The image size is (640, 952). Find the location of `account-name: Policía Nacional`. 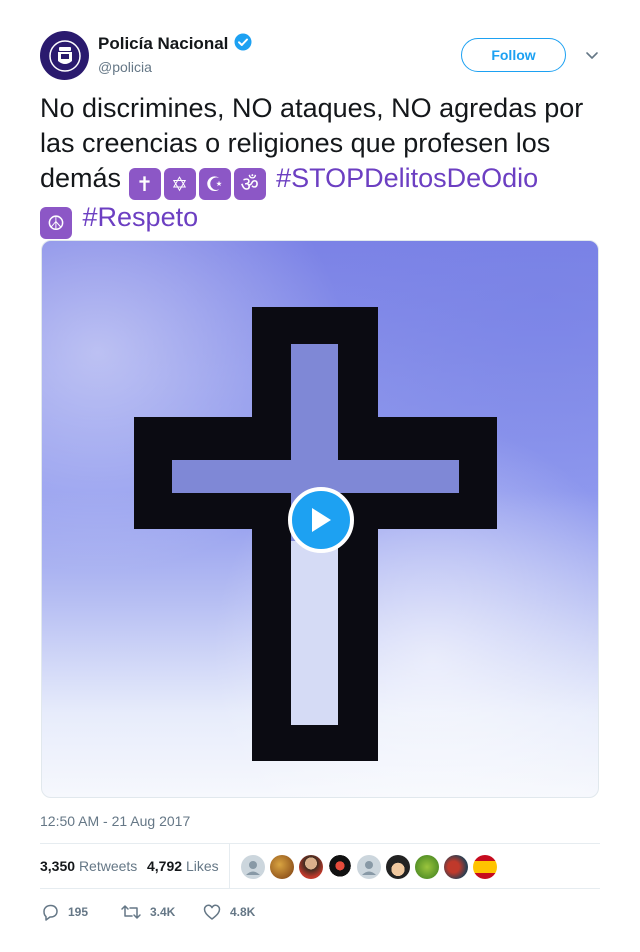

account-name: Policía Nacional is located at coordinates (175, 44).